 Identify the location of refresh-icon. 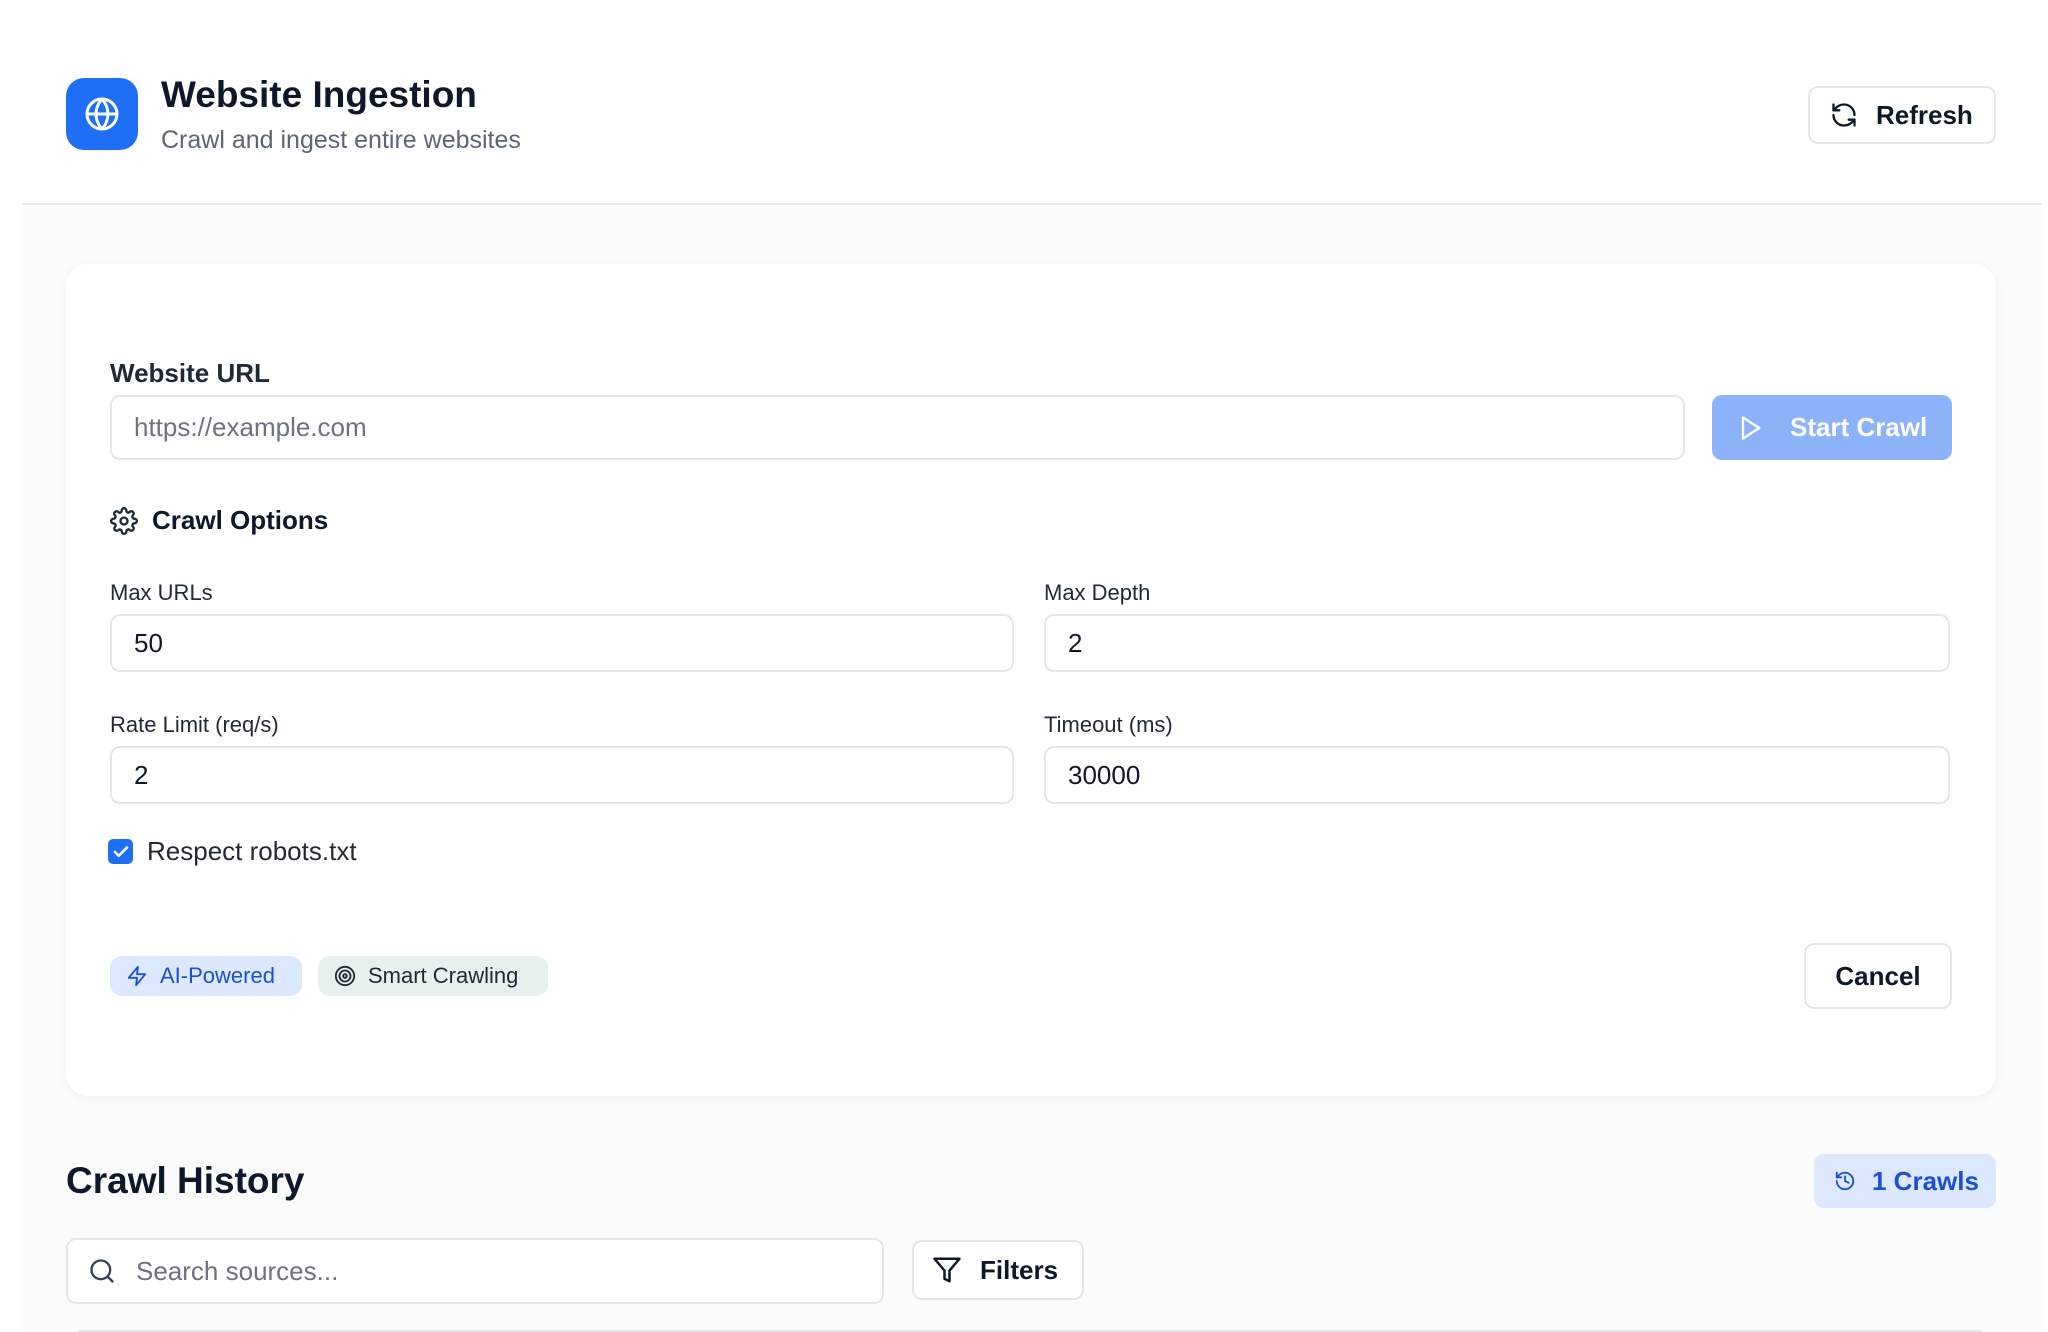
(1844, 115).